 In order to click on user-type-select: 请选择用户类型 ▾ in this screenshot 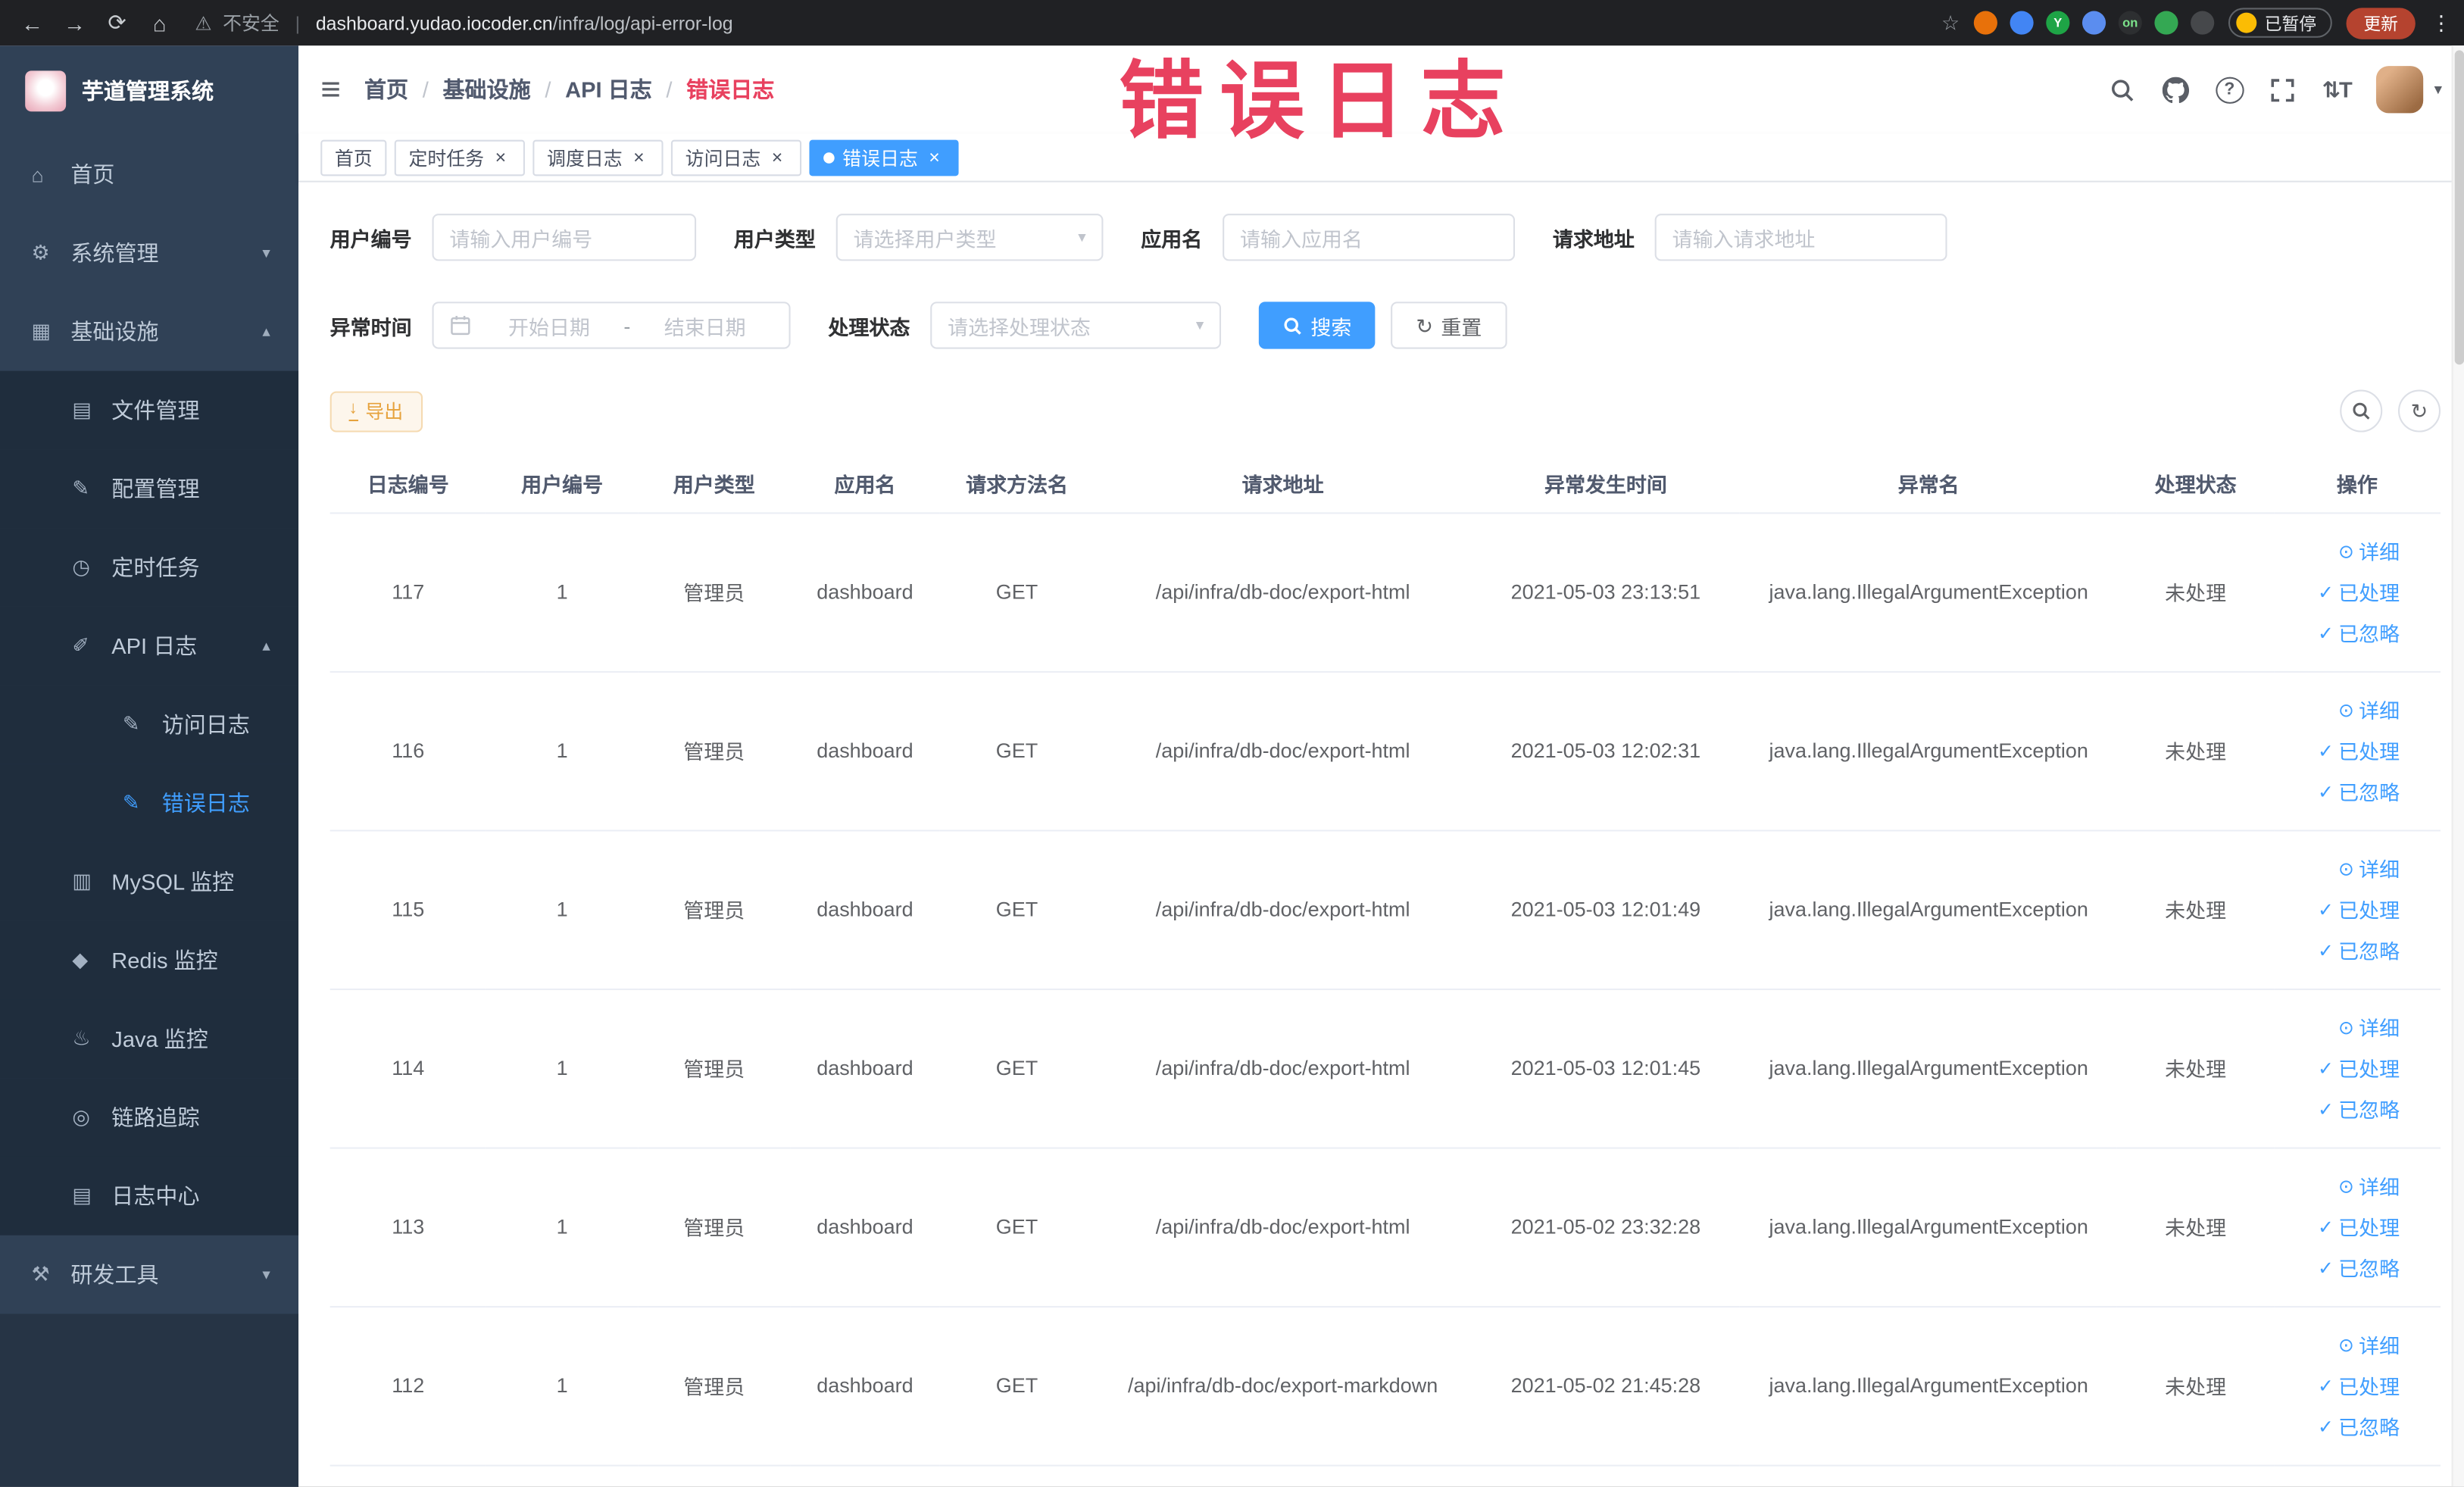, I will do `click(969, 237)`.